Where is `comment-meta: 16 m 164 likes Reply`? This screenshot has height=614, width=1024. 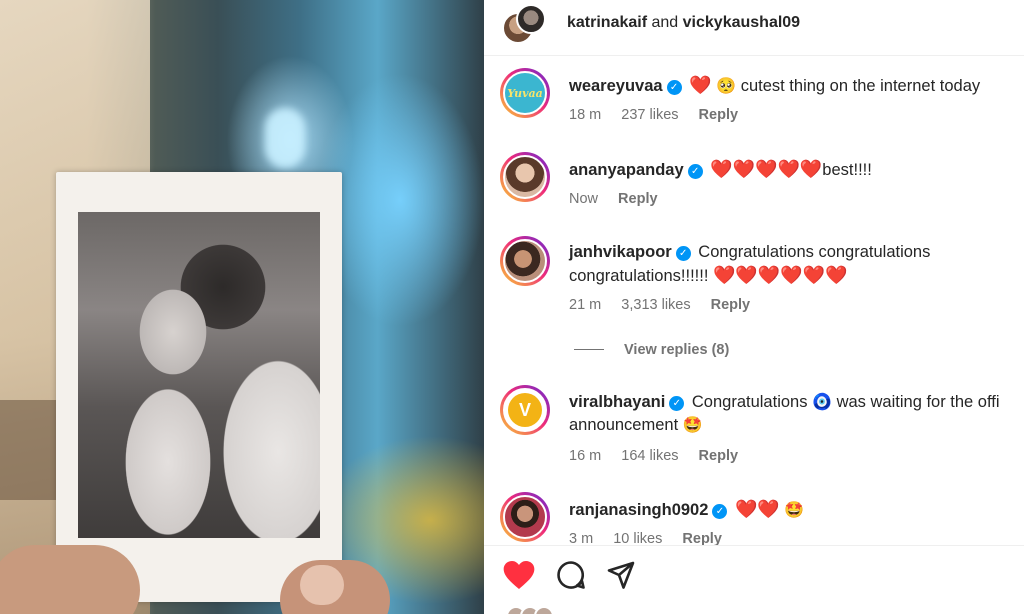 comment-meta: 16 m 164 likes Reply is located at coordinates (661, 456).